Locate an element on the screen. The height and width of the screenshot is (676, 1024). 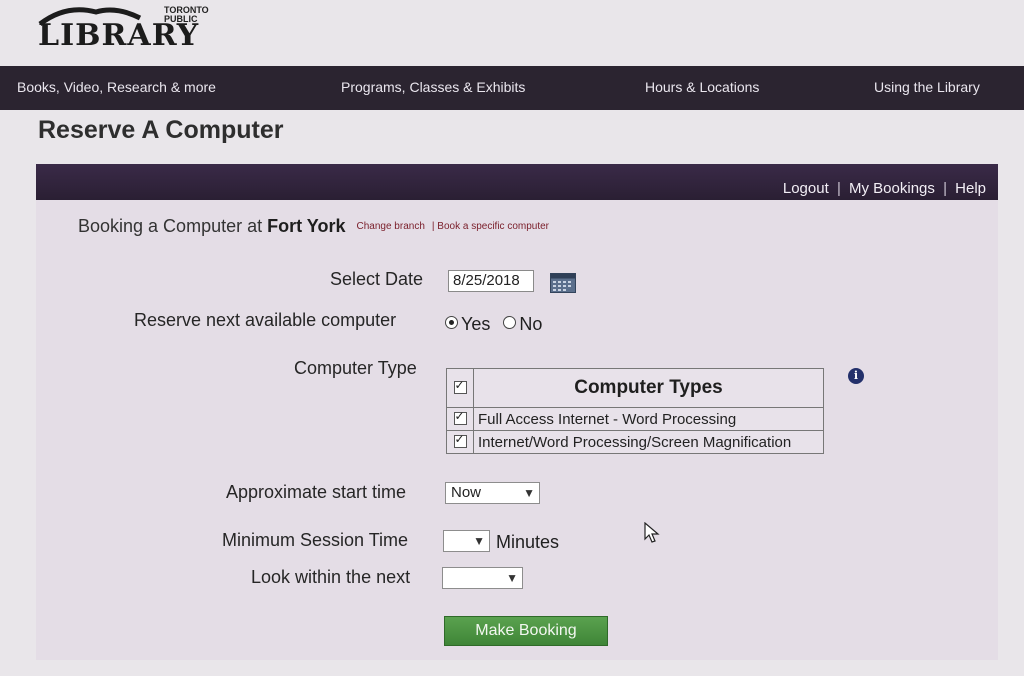
no-radio is located at coordinates (510, 322).